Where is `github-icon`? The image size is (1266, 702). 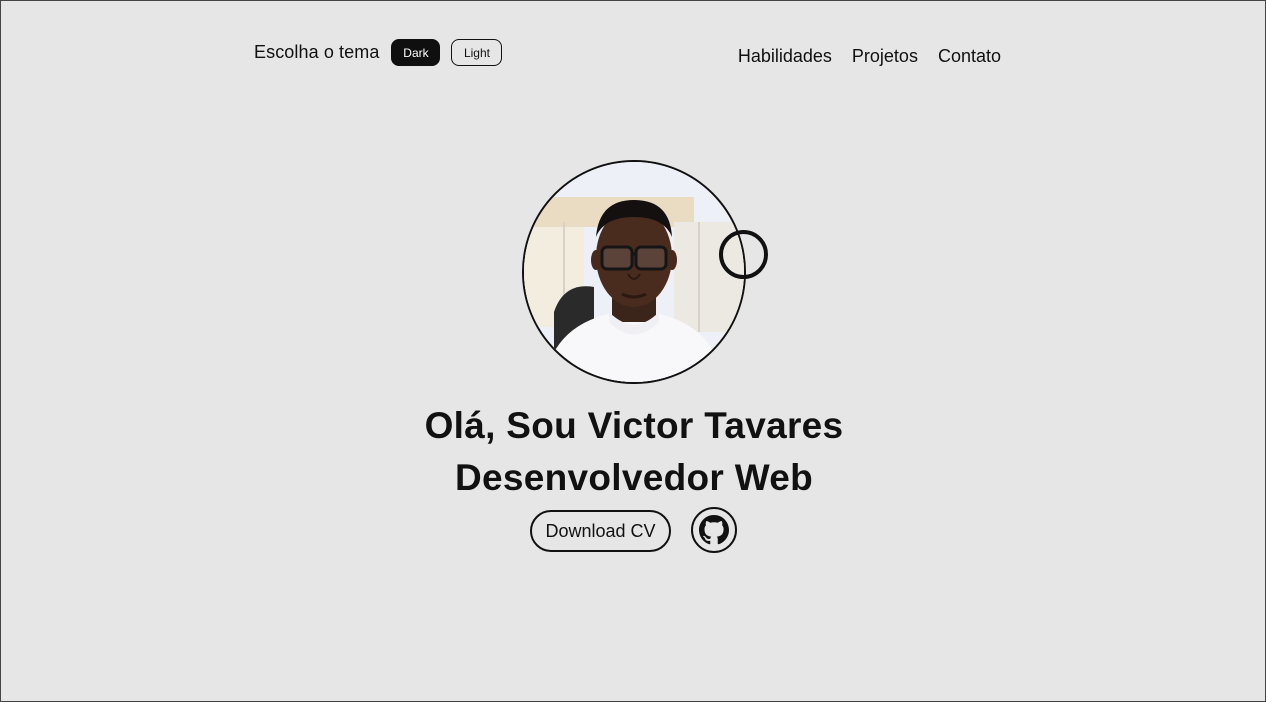
github-icon is located at coordinates (714, 530).